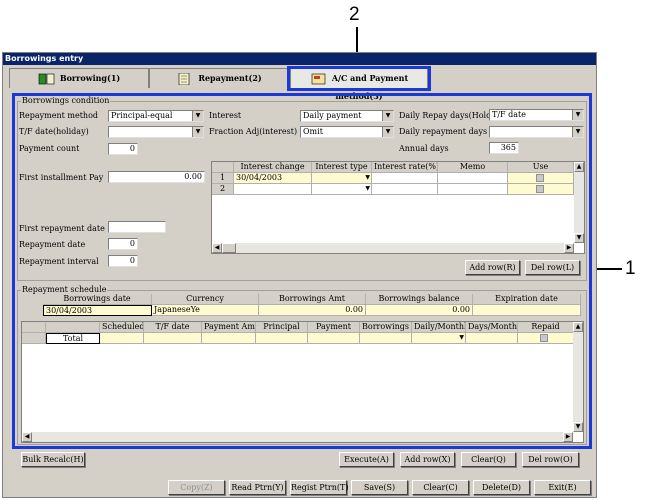  Describe the element at coordinates (492, 267) in the screenshot. I see `interest-add-row-button: Add row(R)` at that location.